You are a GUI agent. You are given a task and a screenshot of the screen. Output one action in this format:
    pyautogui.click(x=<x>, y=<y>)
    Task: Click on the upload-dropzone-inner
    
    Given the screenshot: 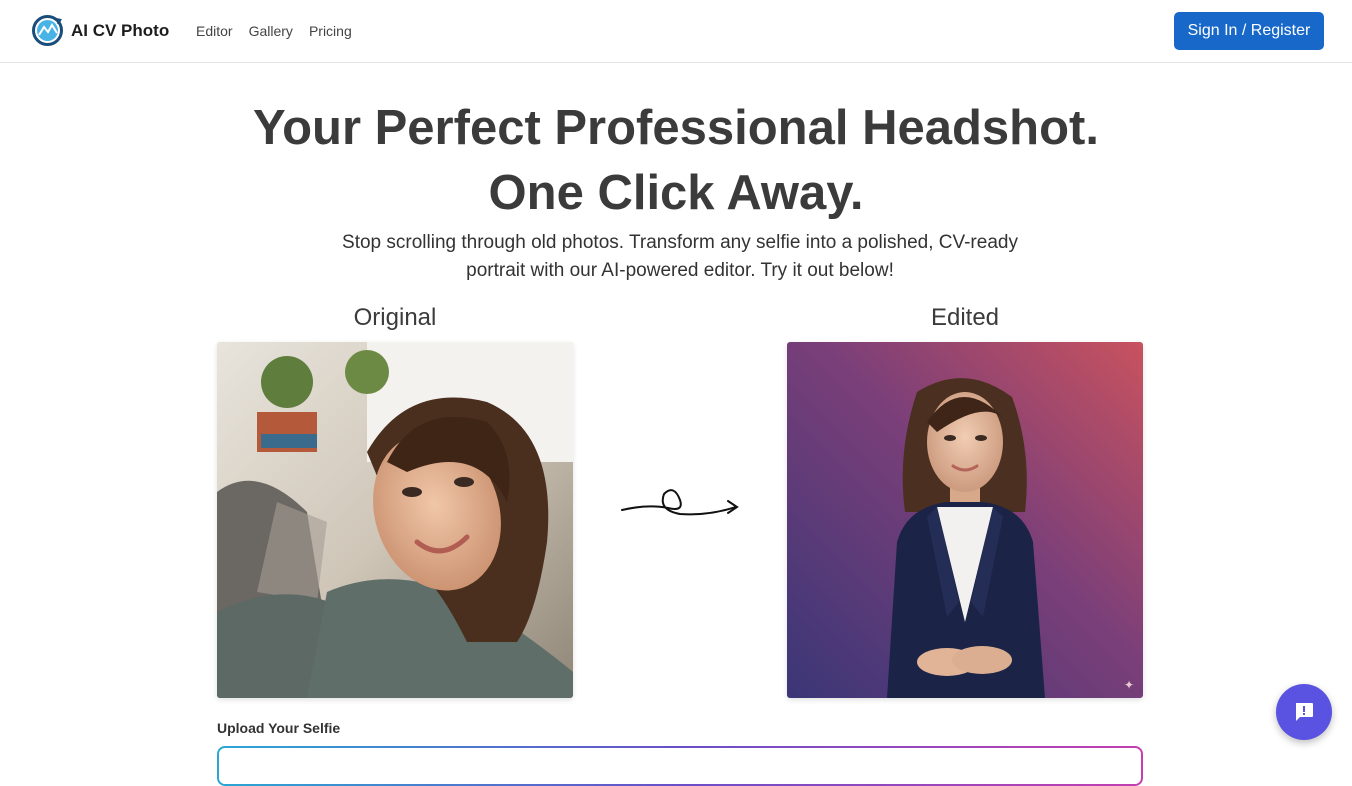 What is the action you would take?
    pyautogui.click(x=680, y=766)
    